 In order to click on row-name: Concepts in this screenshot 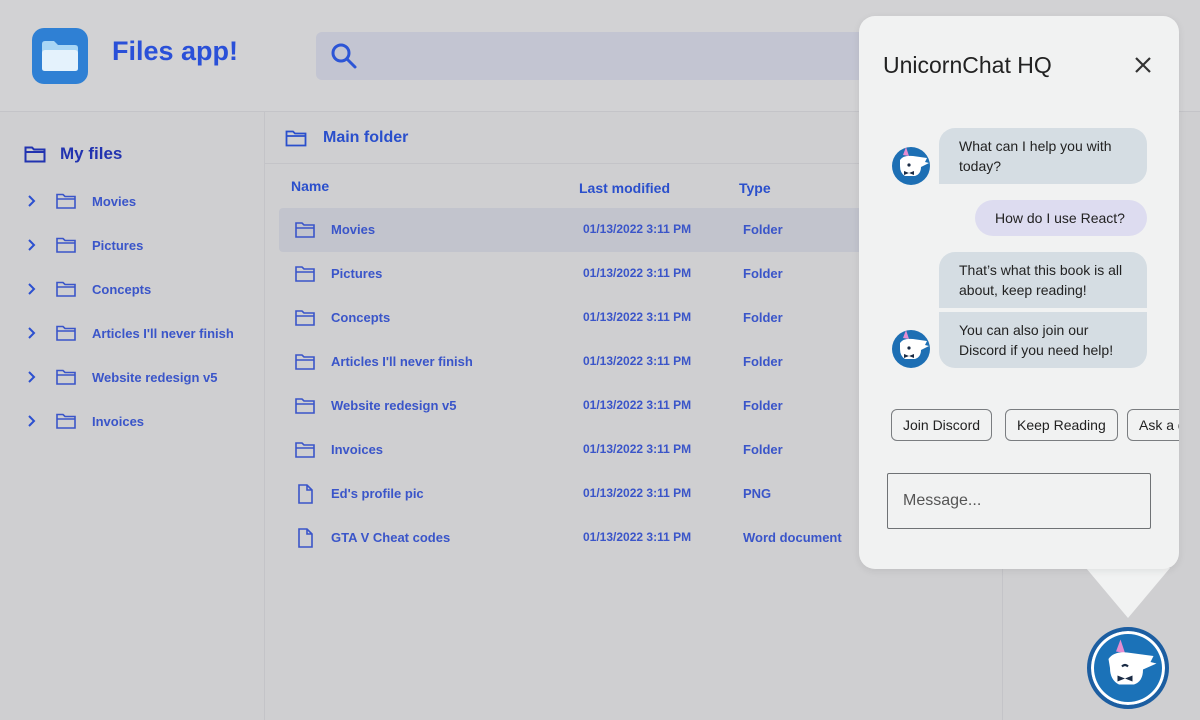, I will do `click(361, 317)`.